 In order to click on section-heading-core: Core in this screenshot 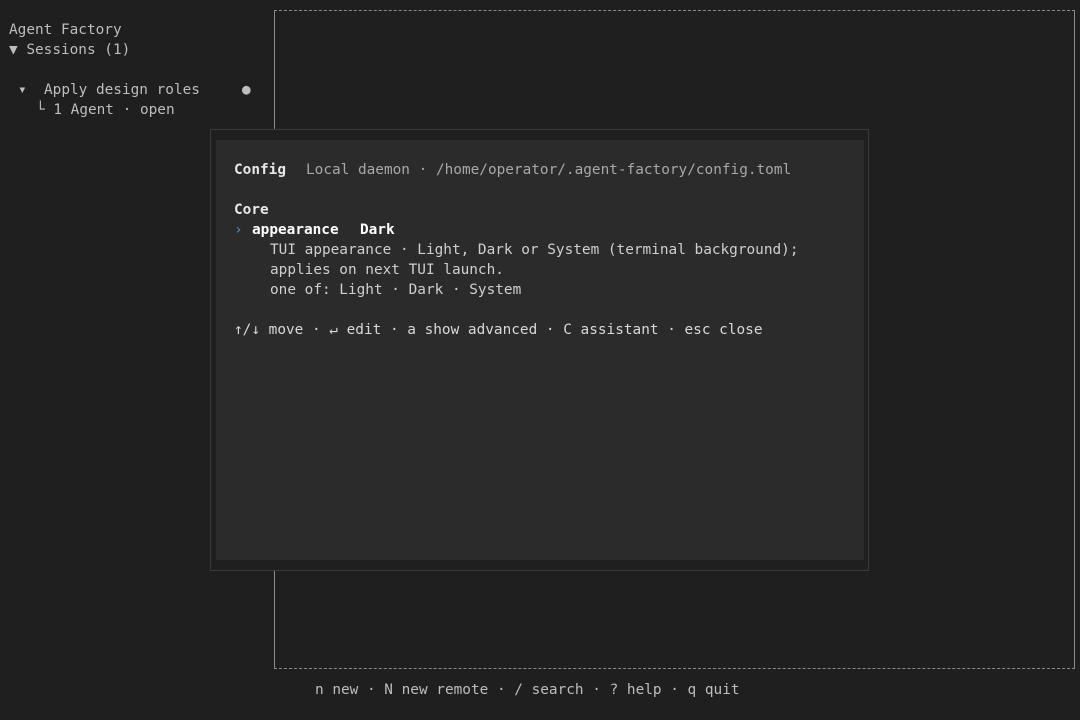, I will do `click(251, 210)`.